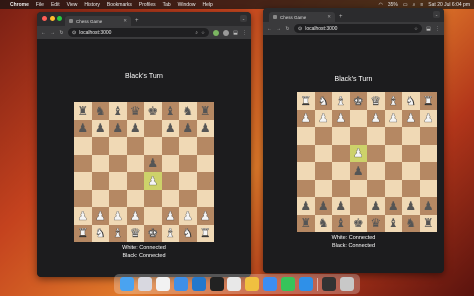  Describe the element at coordinates (340, 101) in the screenshot. I see `white-bishop-icon: ♝` at that location.